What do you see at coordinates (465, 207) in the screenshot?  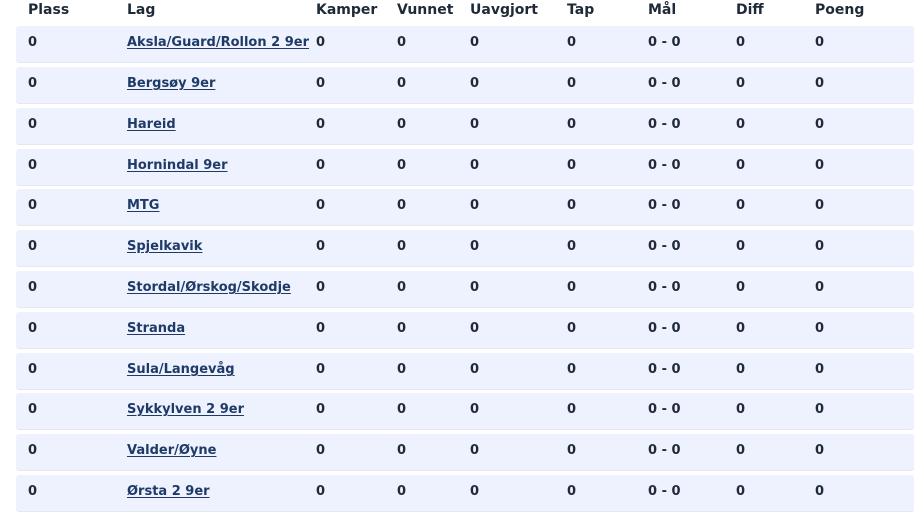 I see `table-row: 0 MTG 0 0 0 0 0 - 0 0 0` at bounding box center [465, 207].